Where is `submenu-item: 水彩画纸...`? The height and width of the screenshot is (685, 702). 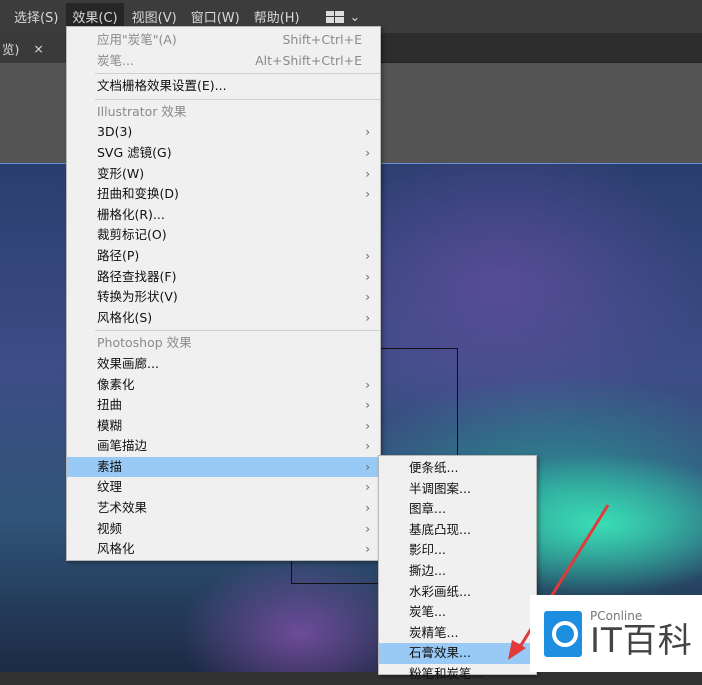
submenu-item: 水彩画纸... is located at coordinates (457, 592).